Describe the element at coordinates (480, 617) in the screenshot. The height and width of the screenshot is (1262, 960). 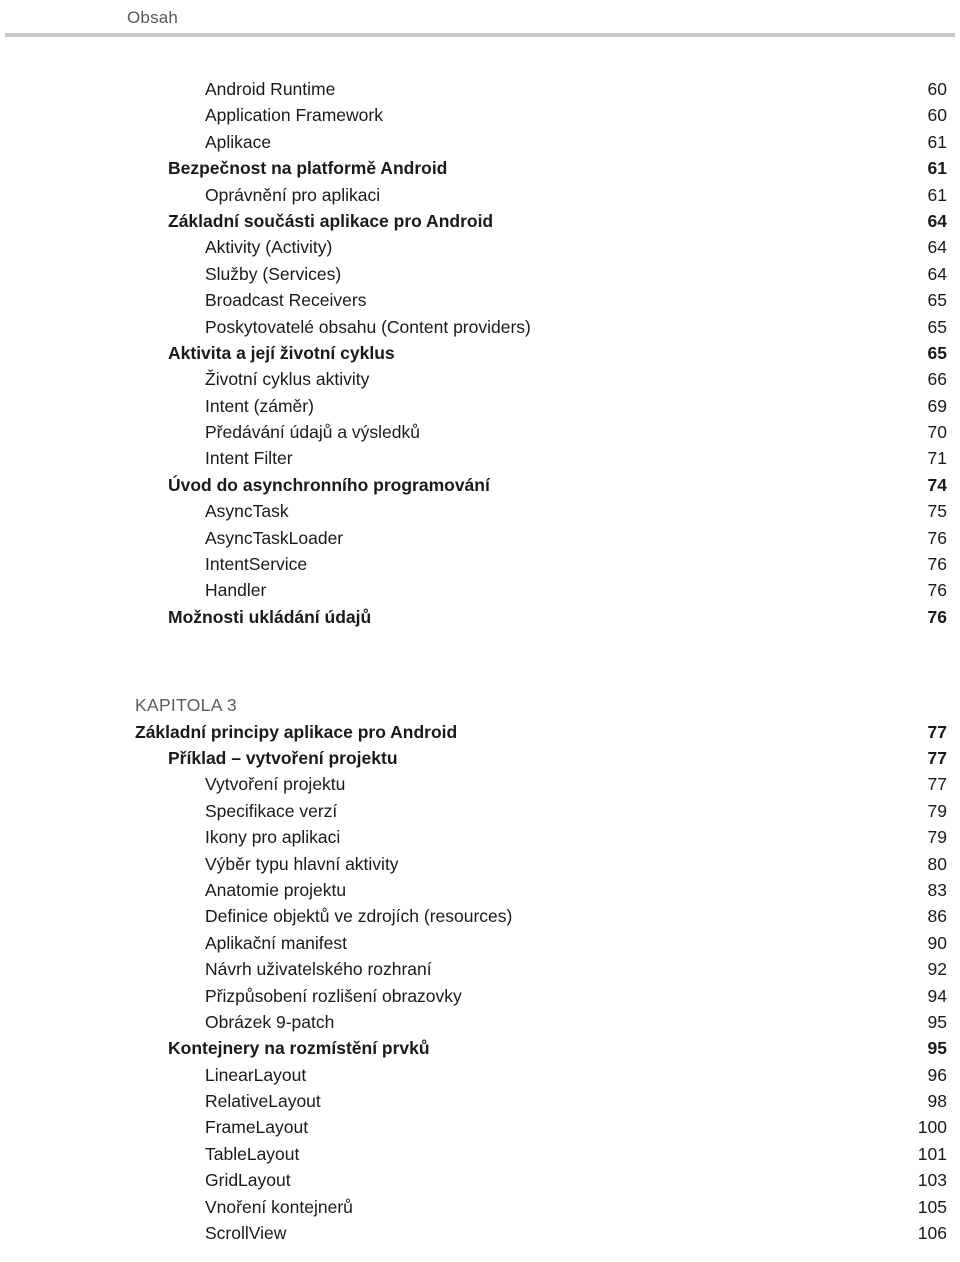
I see `toc-entry: Možnosti ukládání údajů 76` at that location.